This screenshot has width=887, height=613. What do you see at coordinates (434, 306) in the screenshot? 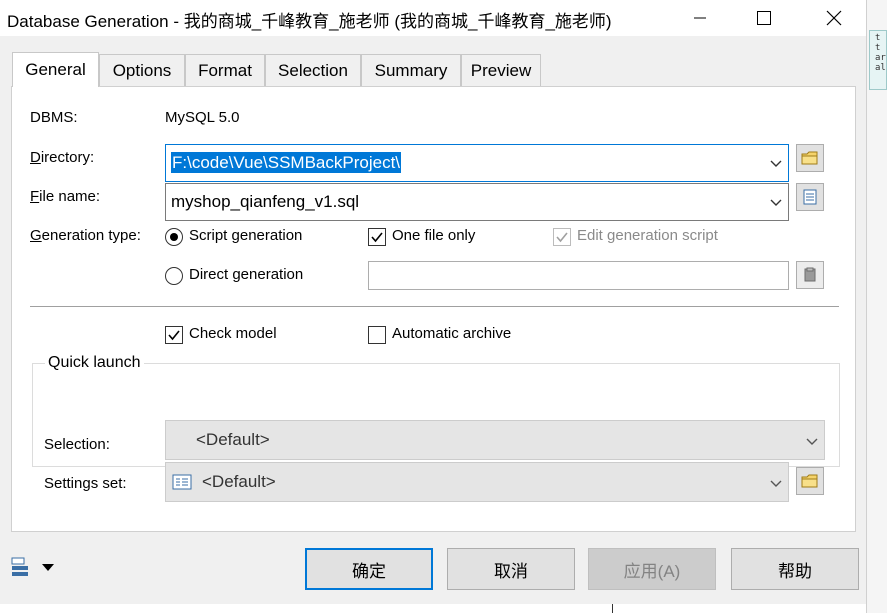
I see `separator` at bounding box center [434, 306].